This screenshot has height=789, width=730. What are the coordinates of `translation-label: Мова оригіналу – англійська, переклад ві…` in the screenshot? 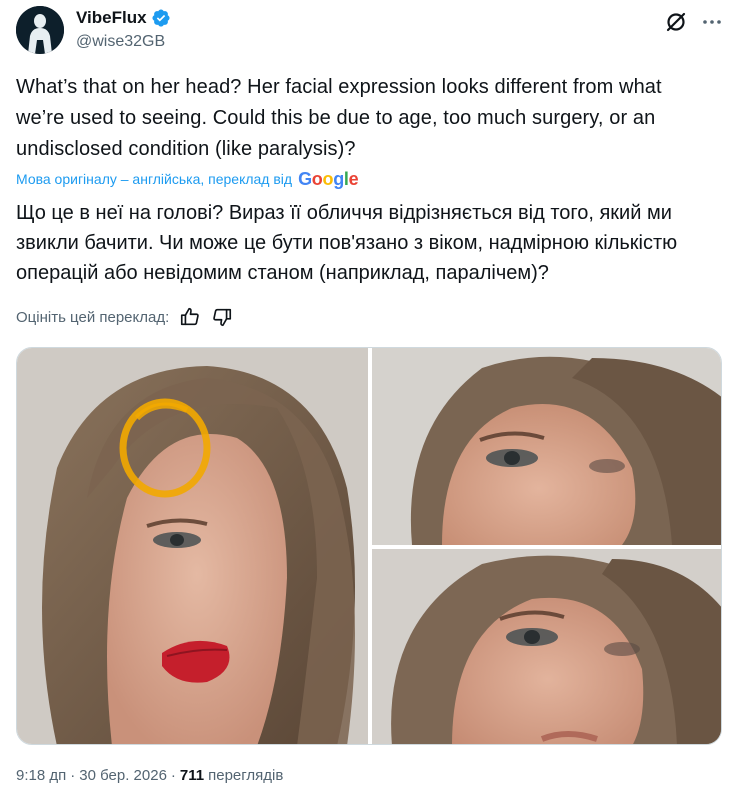 It's located at (154, 179).